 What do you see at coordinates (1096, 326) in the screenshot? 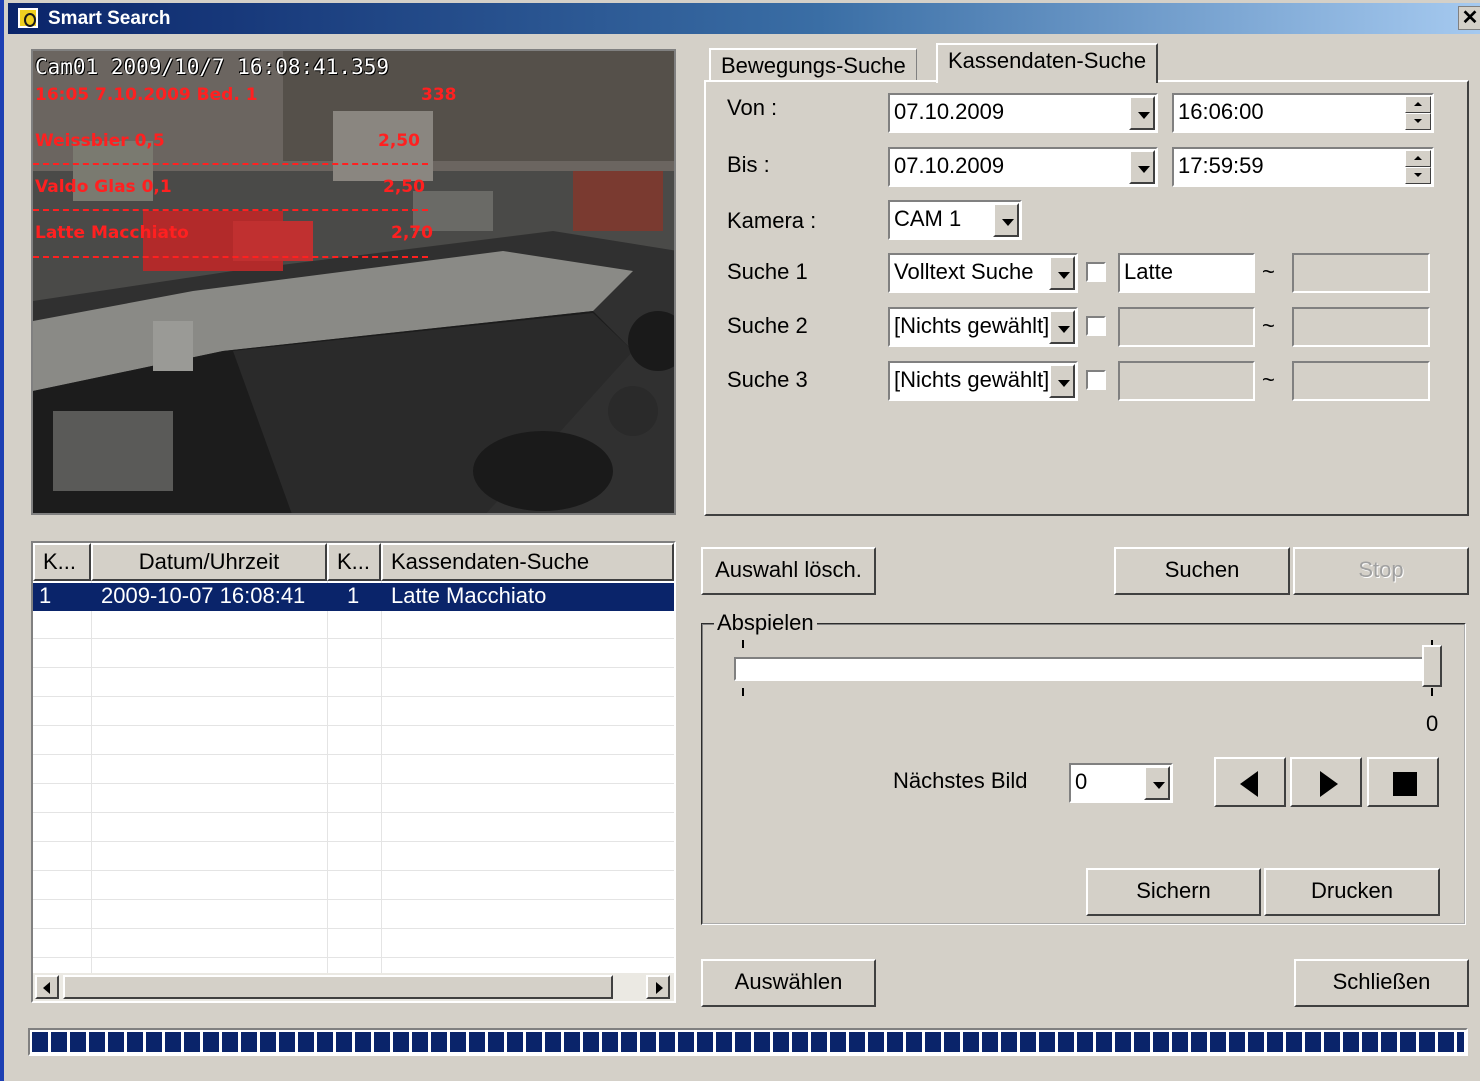
I see `suche-2-checkbox` at bounding box center [1096, 326].